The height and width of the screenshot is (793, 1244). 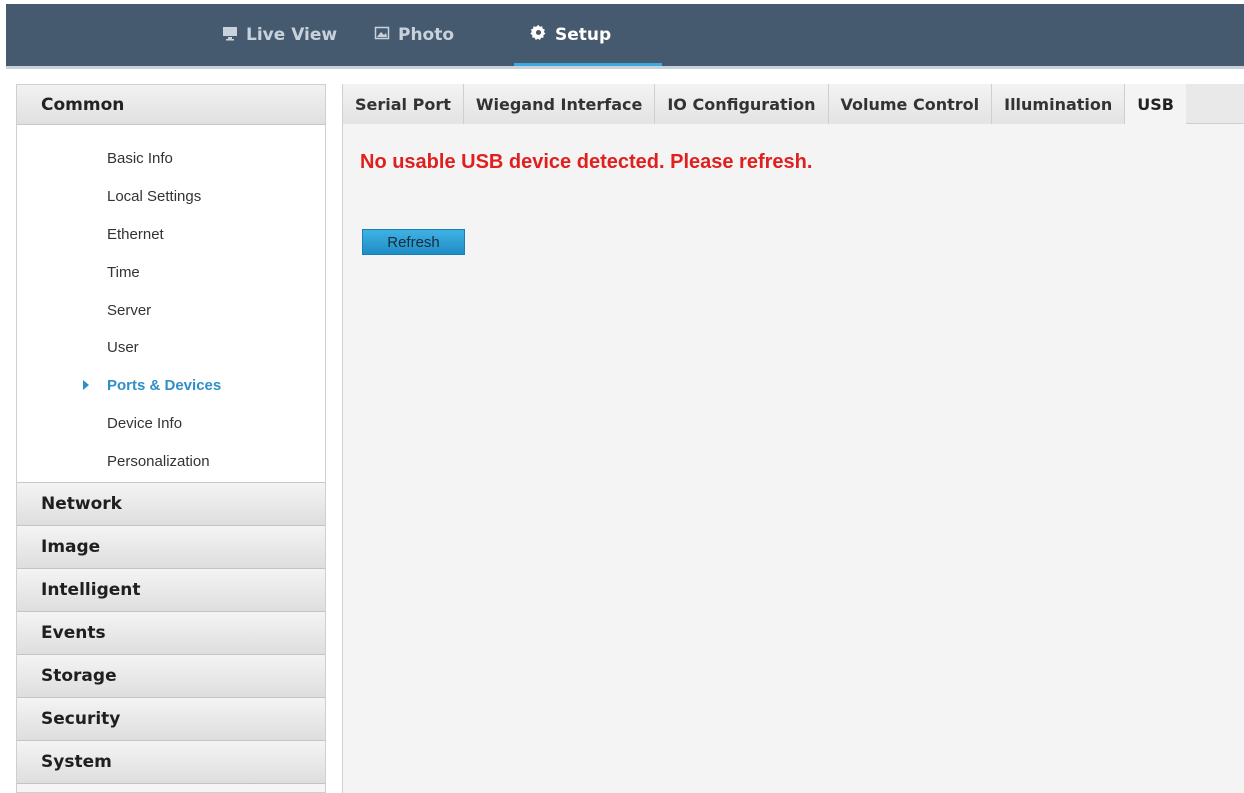 I want to click on sidebar-item-label: Device Info, so click(x=145, y=423).